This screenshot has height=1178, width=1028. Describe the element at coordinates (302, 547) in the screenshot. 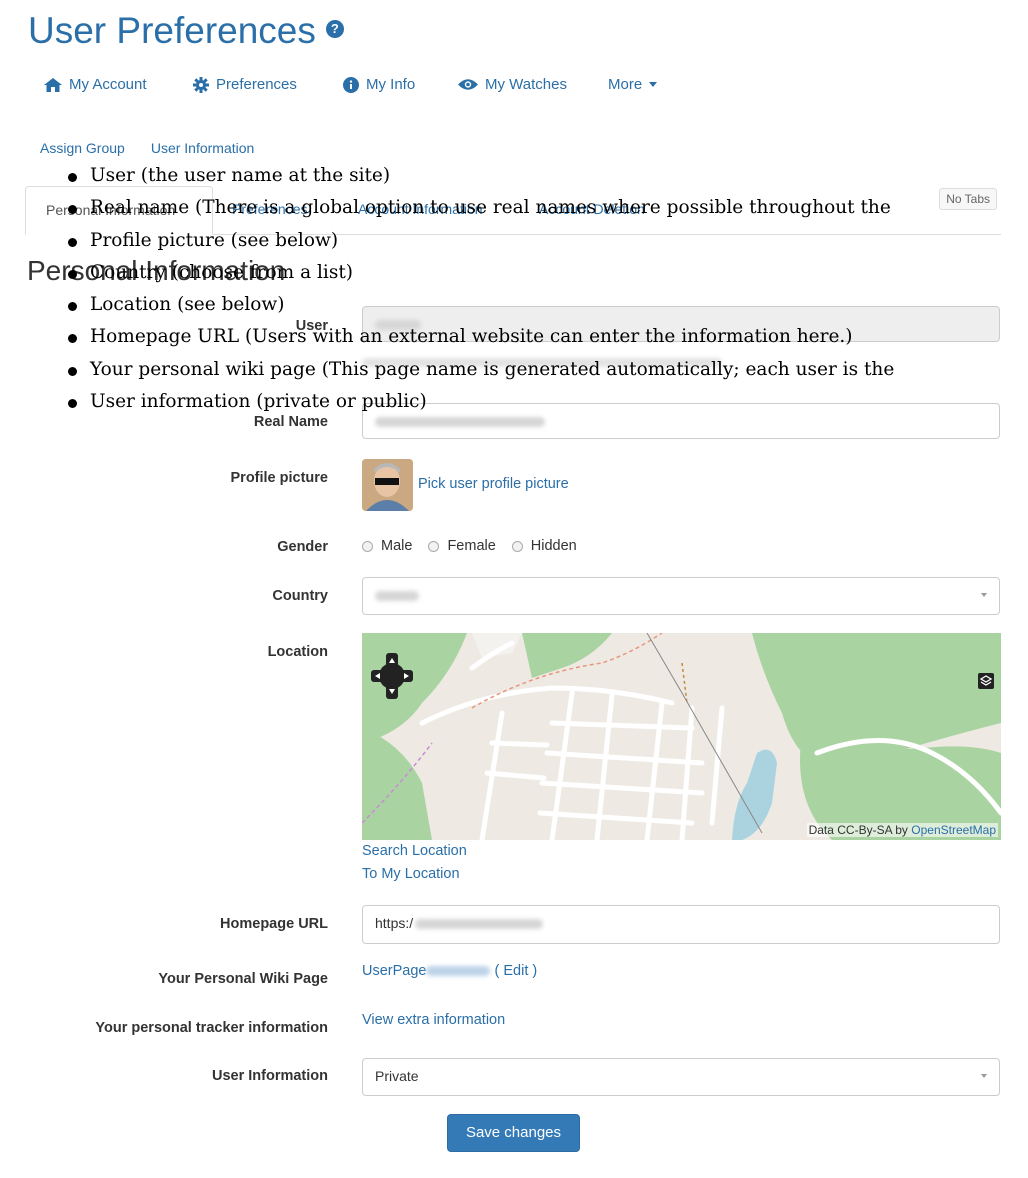

I see `gender-label: Gender` at that location.